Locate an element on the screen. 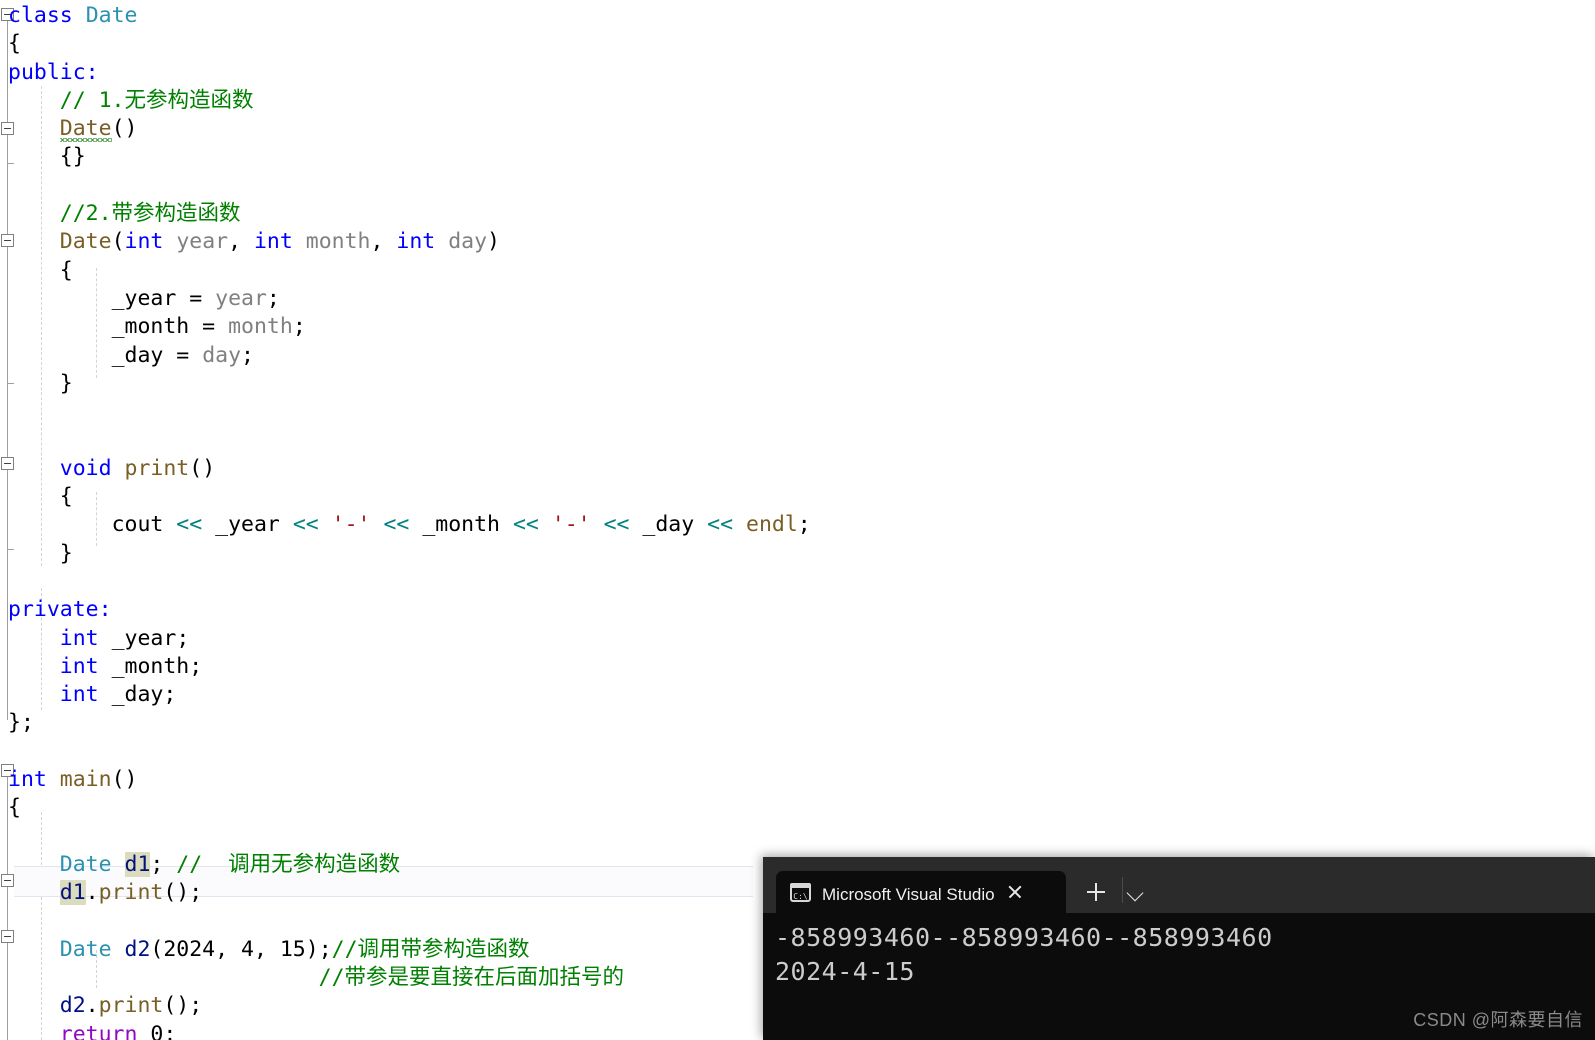 Image resolution: width=1595 pixels, height=1040 pixels. code-line: int _day; is located at coordinates (797, 695).